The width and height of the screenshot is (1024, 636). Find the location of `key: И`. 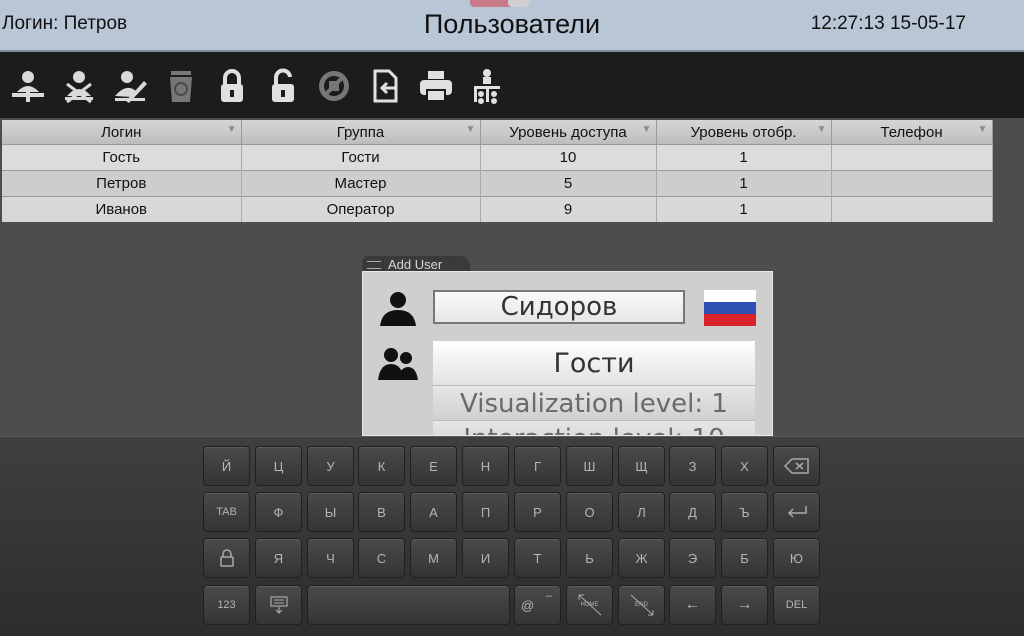

key: И is located at coordinates (485, 558).